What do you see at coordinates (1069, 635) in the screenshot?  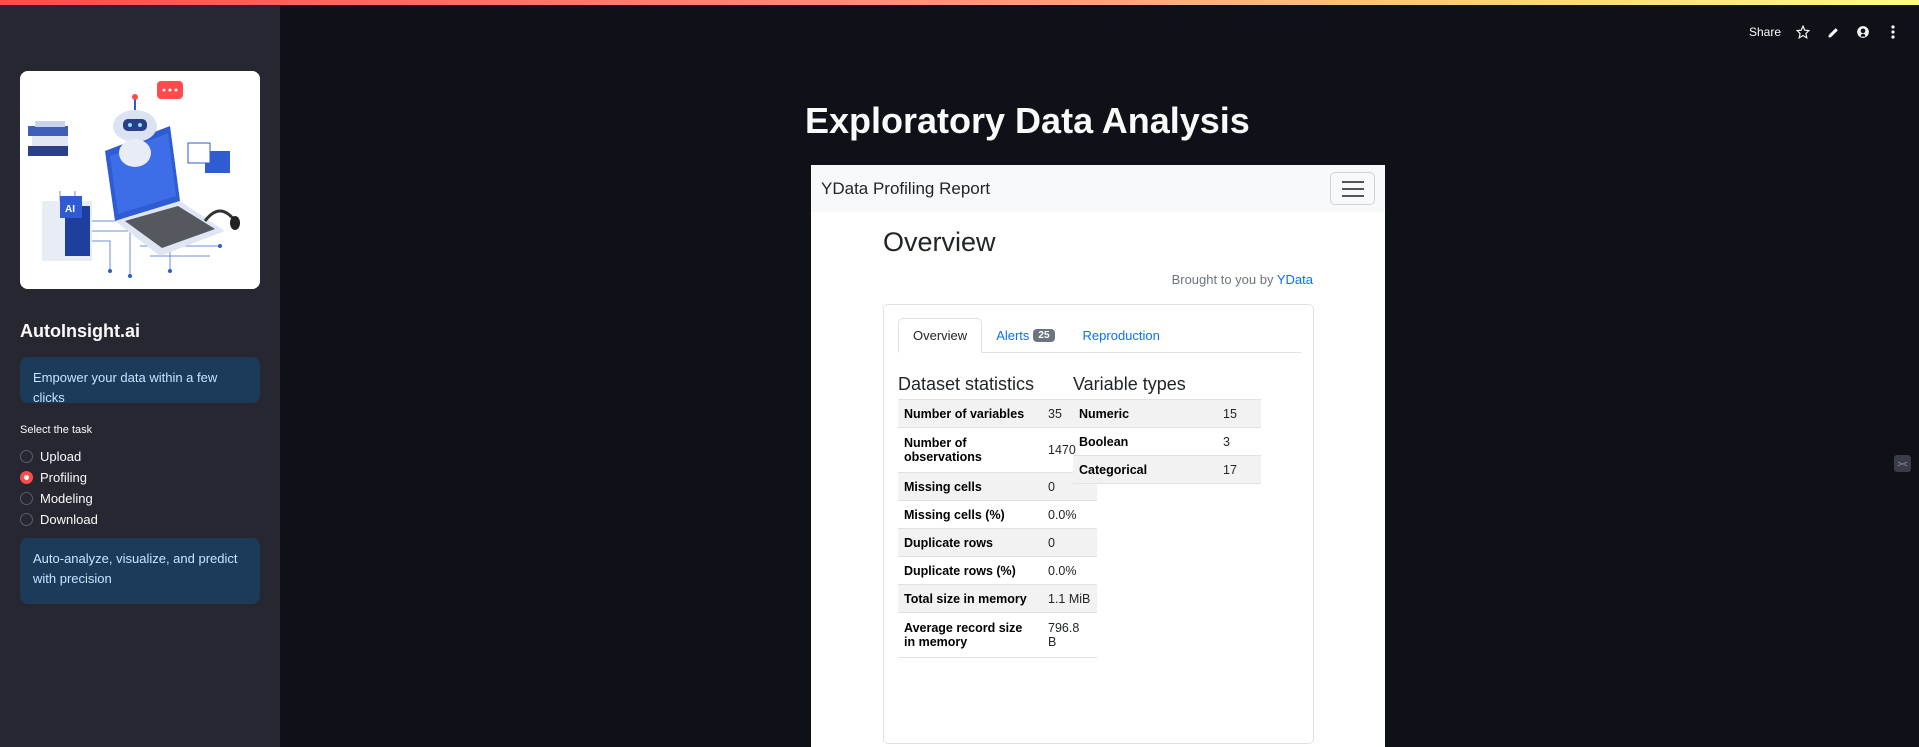 I see `stat-value: 796.8 B` at bounding box center [1069, 635].